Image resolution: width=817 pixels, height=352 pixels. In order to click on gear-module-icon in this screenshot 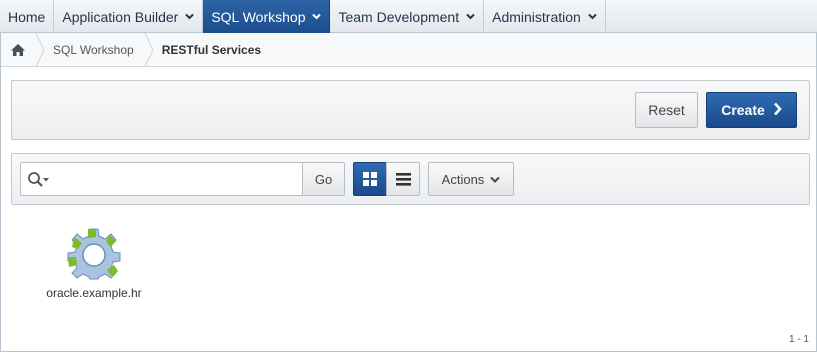, I will do `click(94, 254)`.